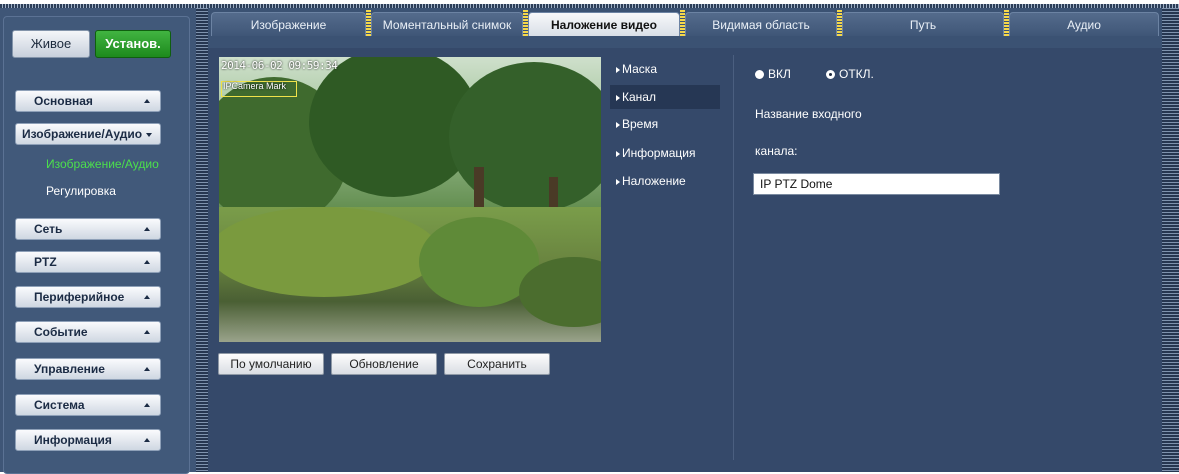 The height and width of the screenshot is (474, 1179). What do you see at coordinates (663, 257) in the screenshot?
I see `overlay-submenu: Маска Канал Время Информация Наложение` at bounding box center [663, 257].